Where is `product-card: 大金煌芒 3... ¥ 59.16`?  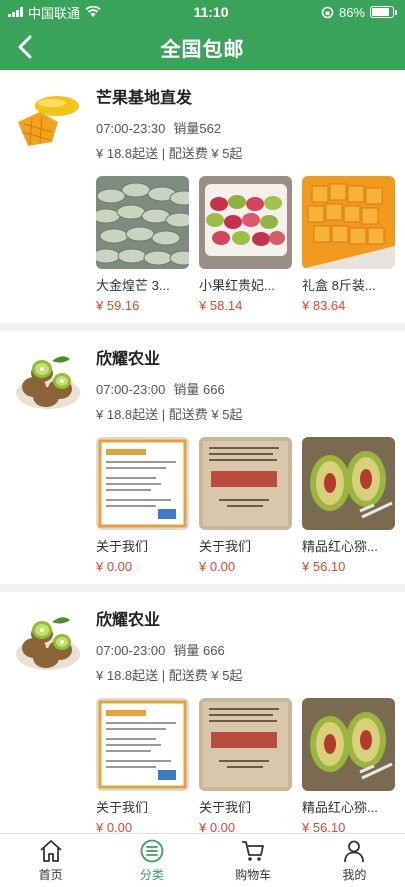
product-card: 大金煌芒 3... ¥ 59.16 is located at coordinates (142, 244).